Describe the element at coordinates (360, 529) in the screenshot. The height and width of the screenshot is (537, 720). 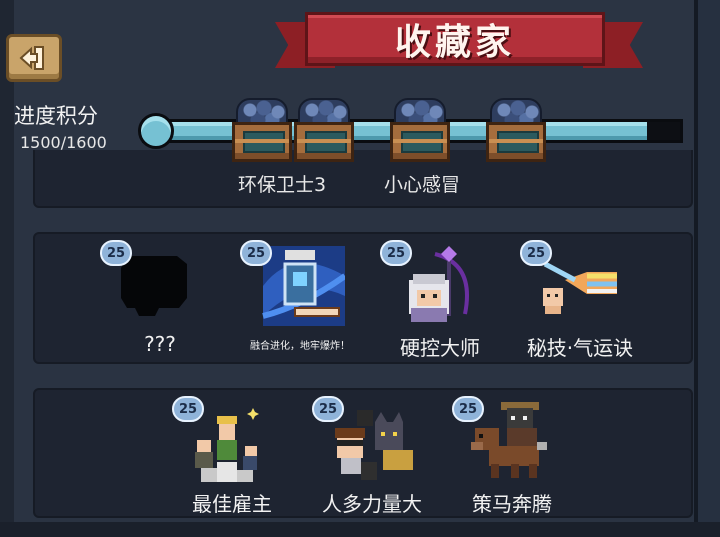
I see `bottom-edge` at that location.